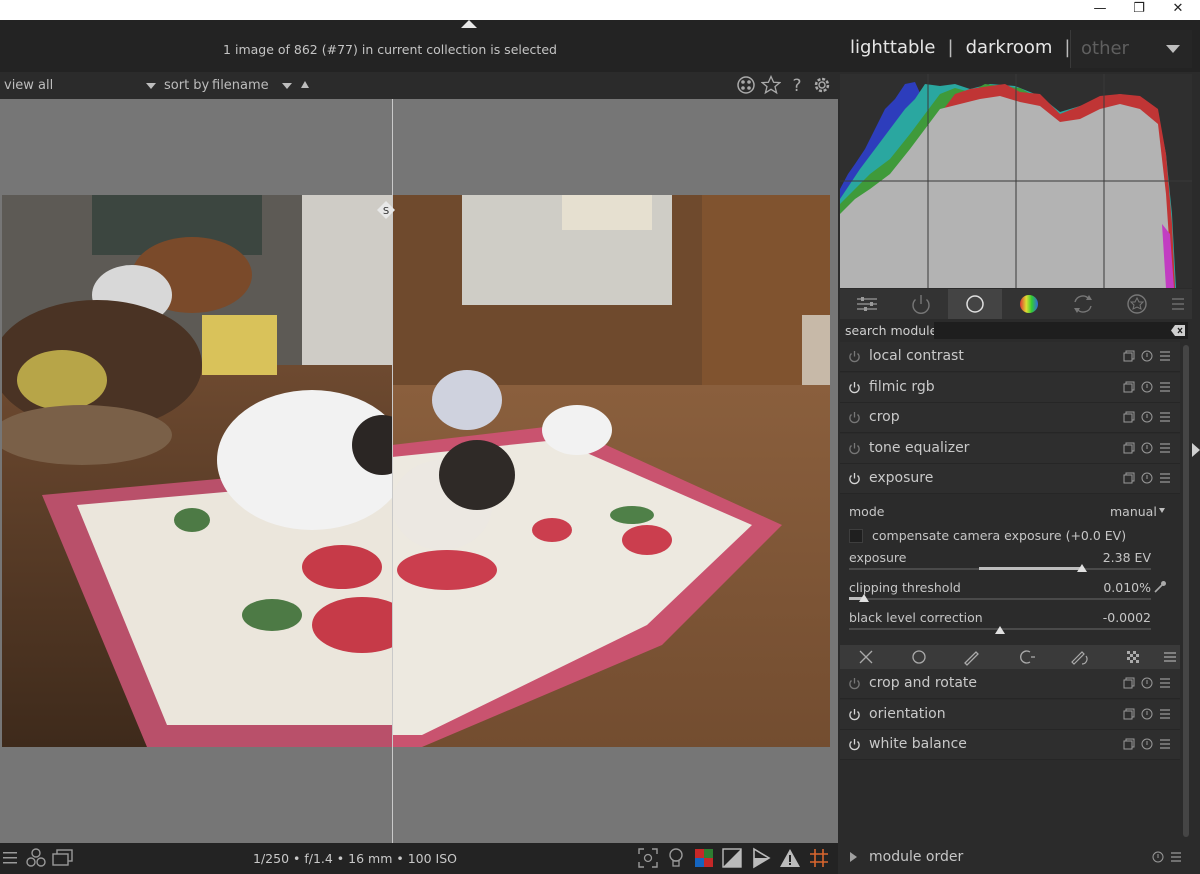 This screenshot has width=1200, height=874. I want to click on split-marker: S, so click(386, 210).